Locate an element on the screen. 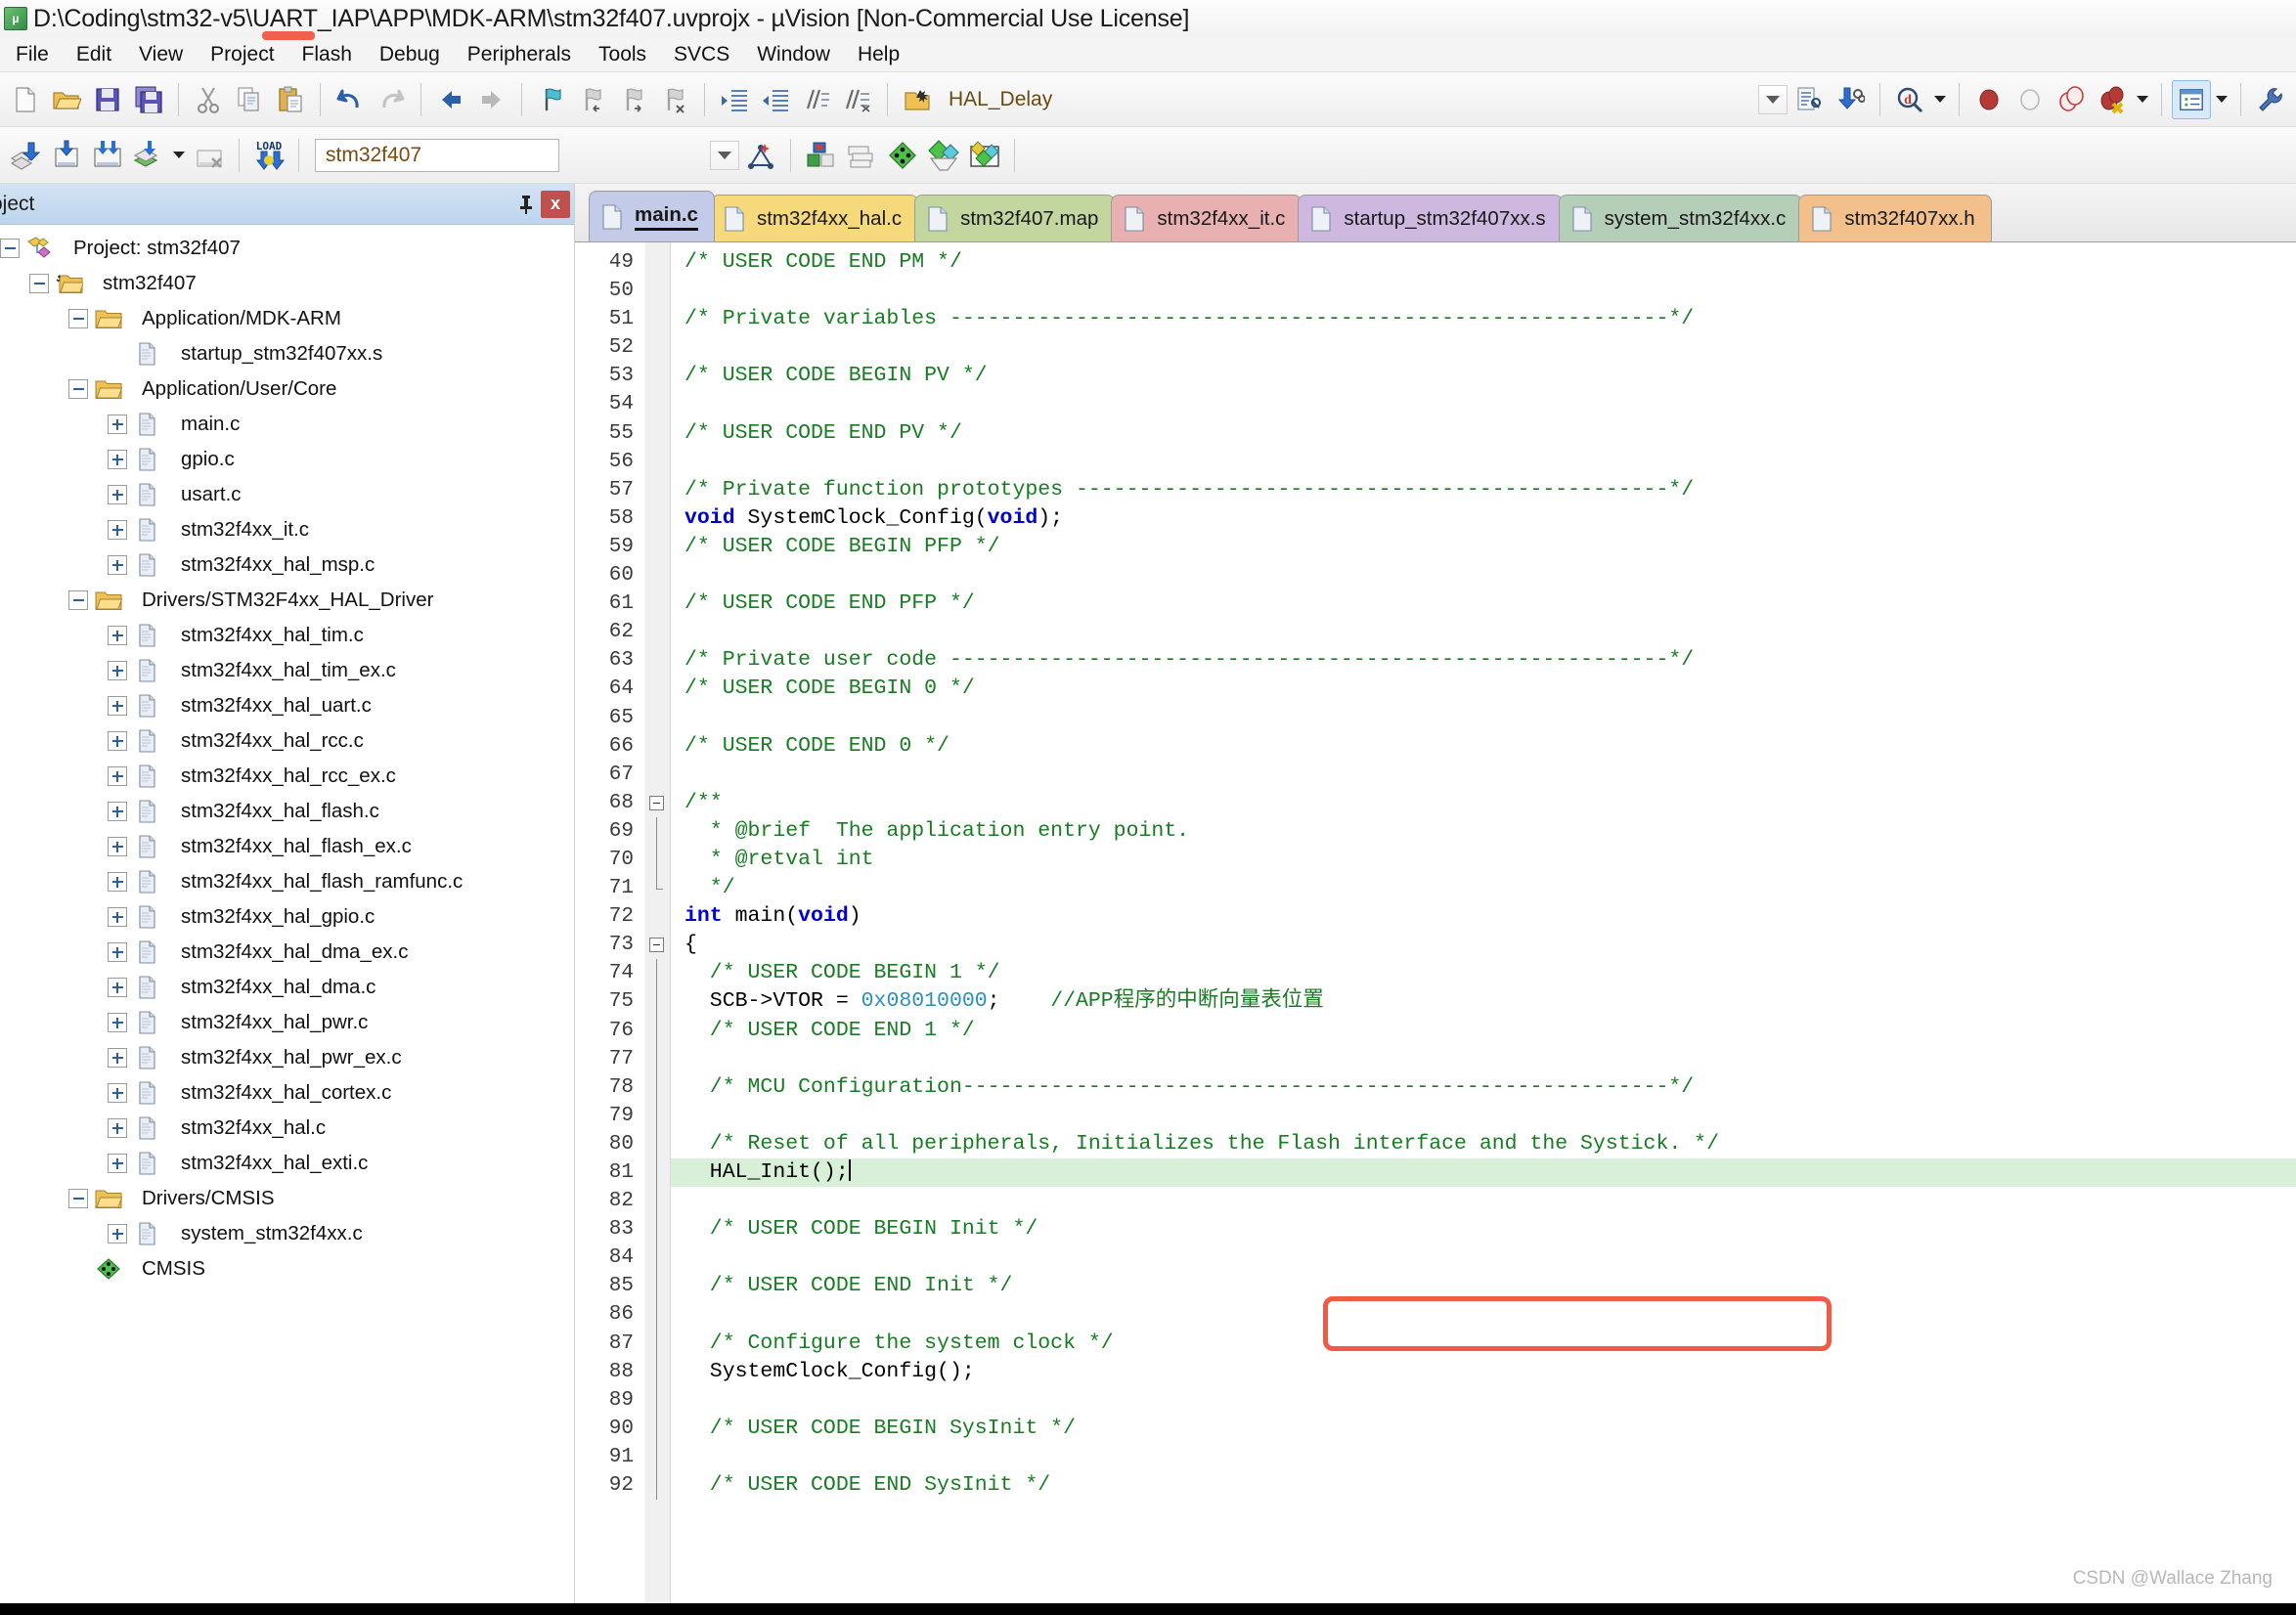  code-line: /* USER CODE END 1 */ is located at coordinates (1483, 1031).